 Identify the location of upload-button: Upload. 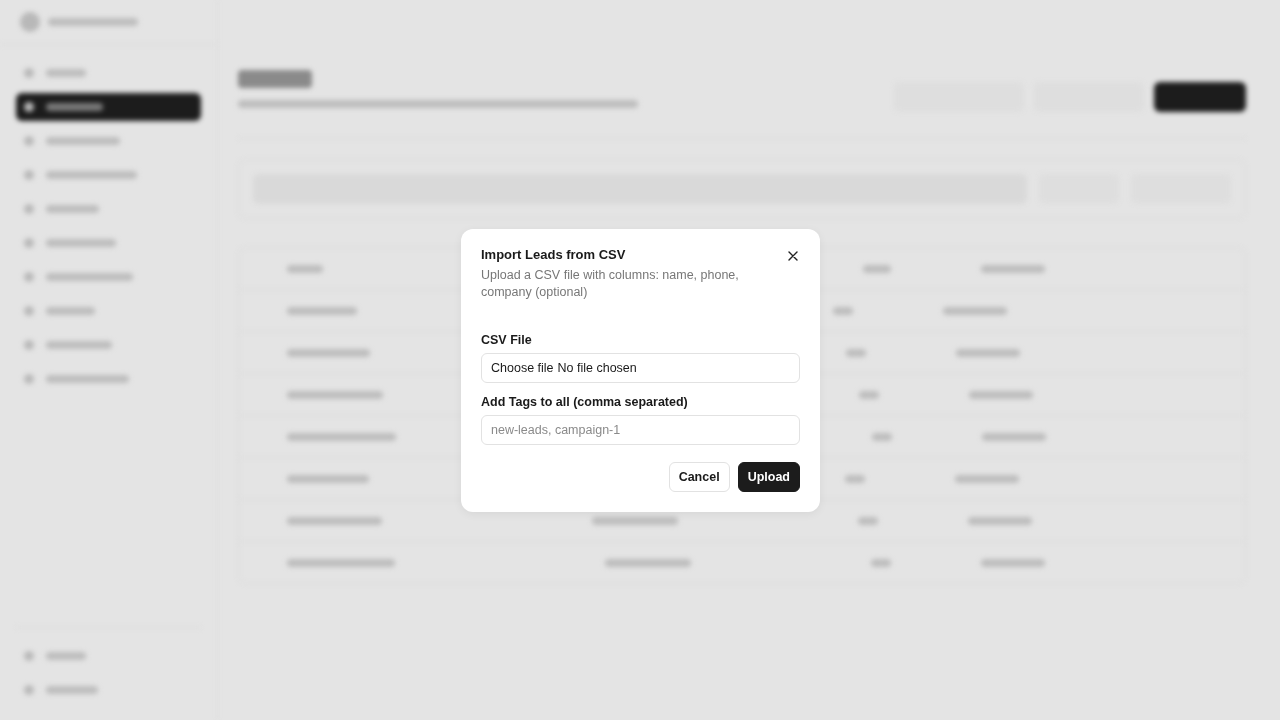
(768, 477).